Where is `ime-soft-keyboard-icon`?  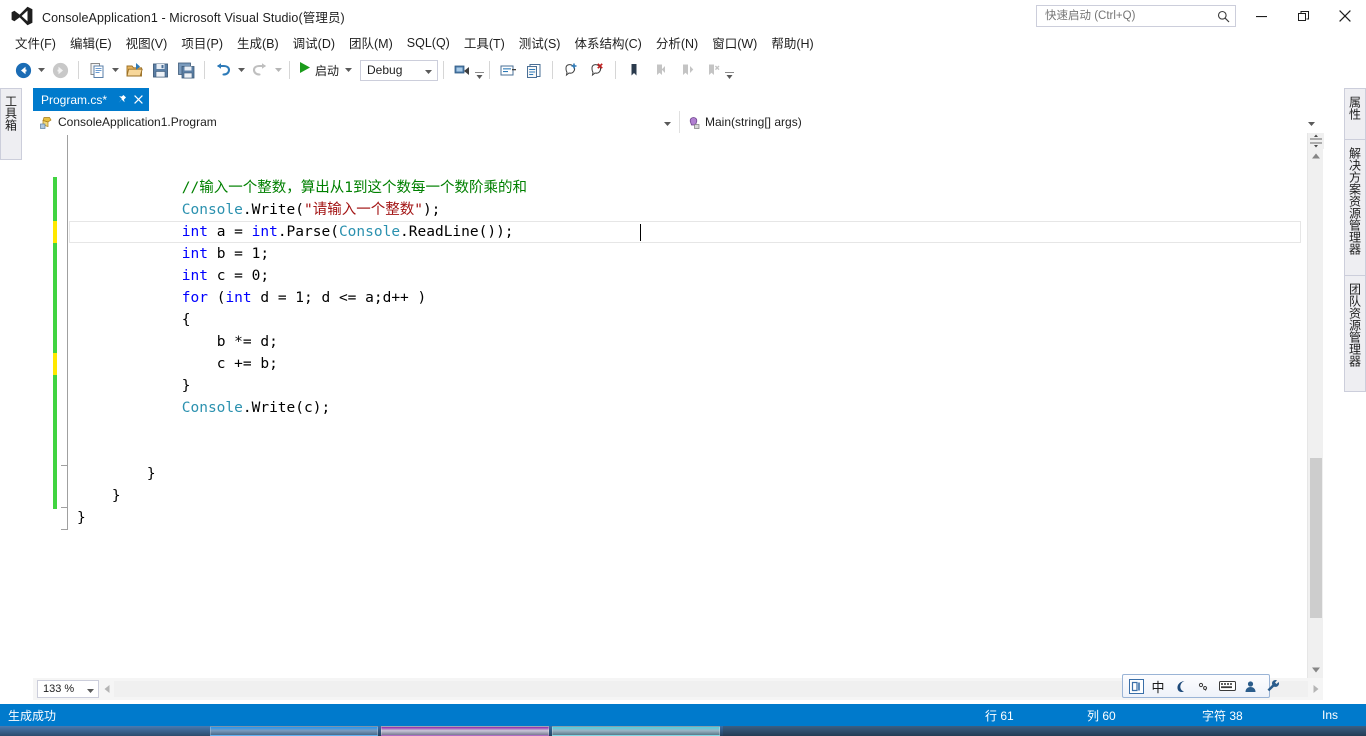 ime-soft-keyboard-icon is located at coordinates (1227, 686).